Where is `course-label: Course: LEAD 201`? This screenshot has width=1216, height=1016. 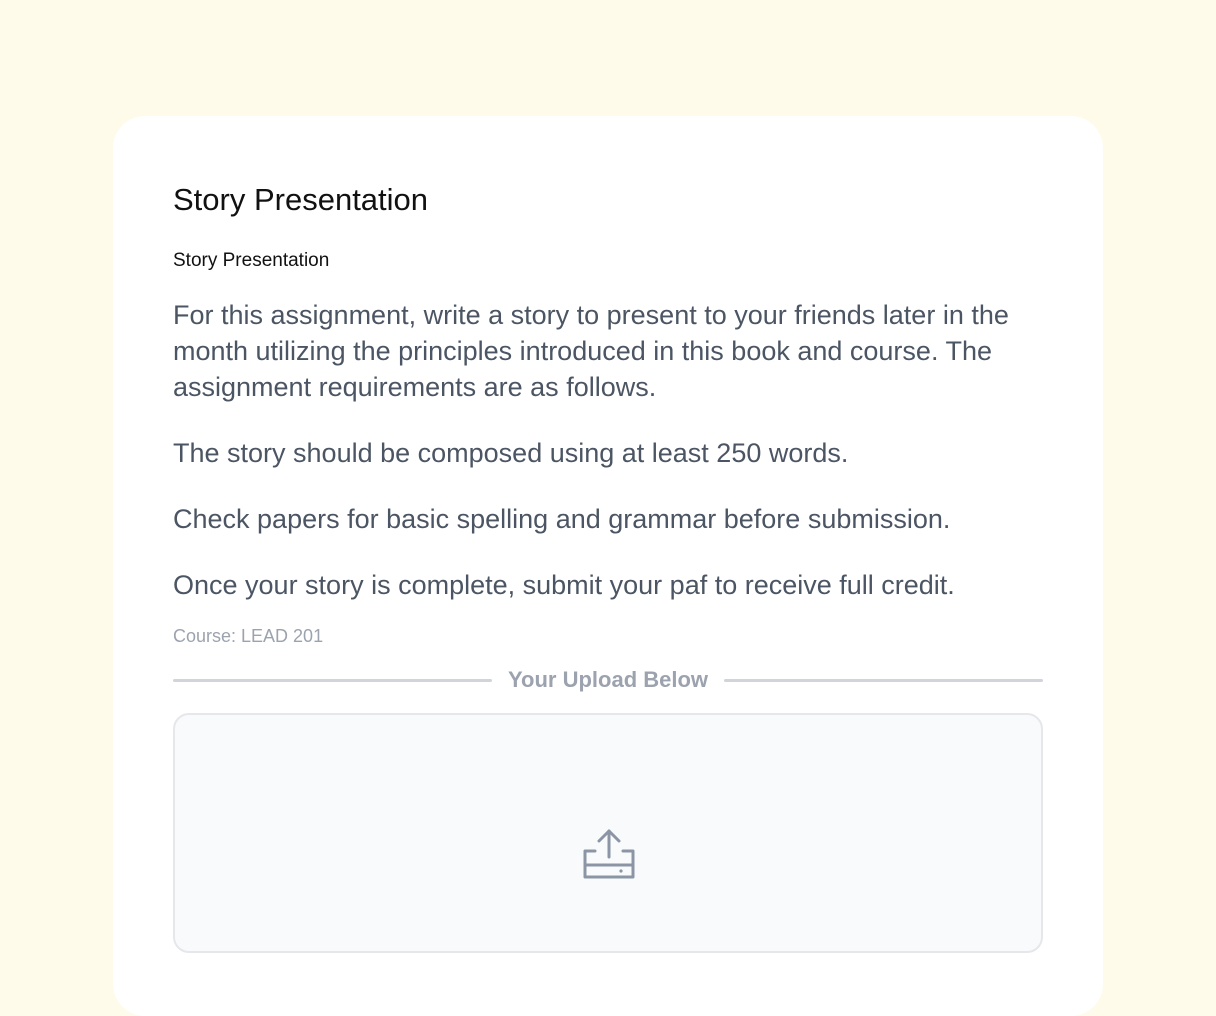 course-label: Course: LEAD 201 is located at coordinates (248, 636).